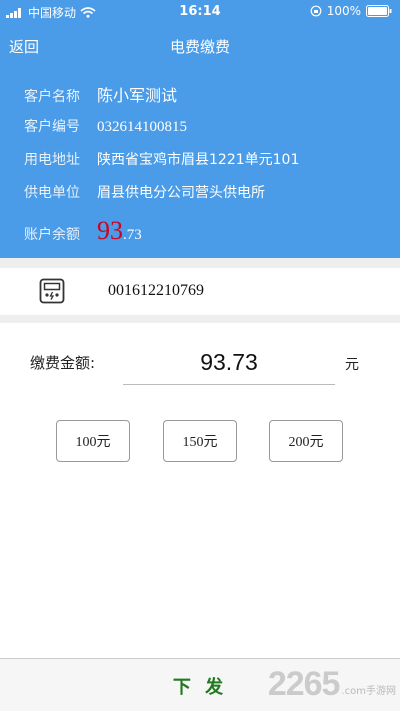 This screenshot has width=400, height=711. What do you see at coordinates (379, 11) in the screenshot?
I see `battery-icon` at bounding box center [379, 11].